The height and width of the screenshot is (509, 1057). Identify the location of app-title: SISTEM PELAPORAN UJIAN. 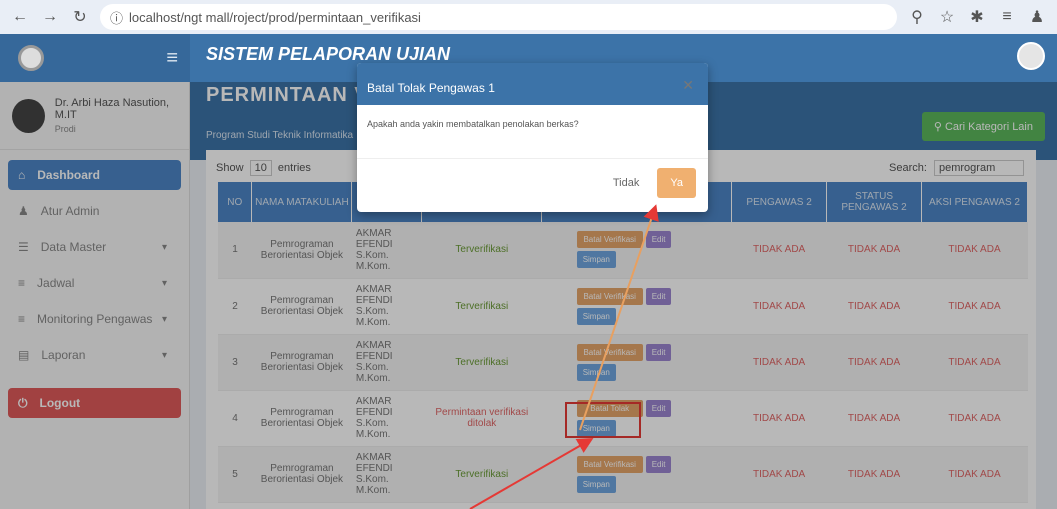
(328, 54).